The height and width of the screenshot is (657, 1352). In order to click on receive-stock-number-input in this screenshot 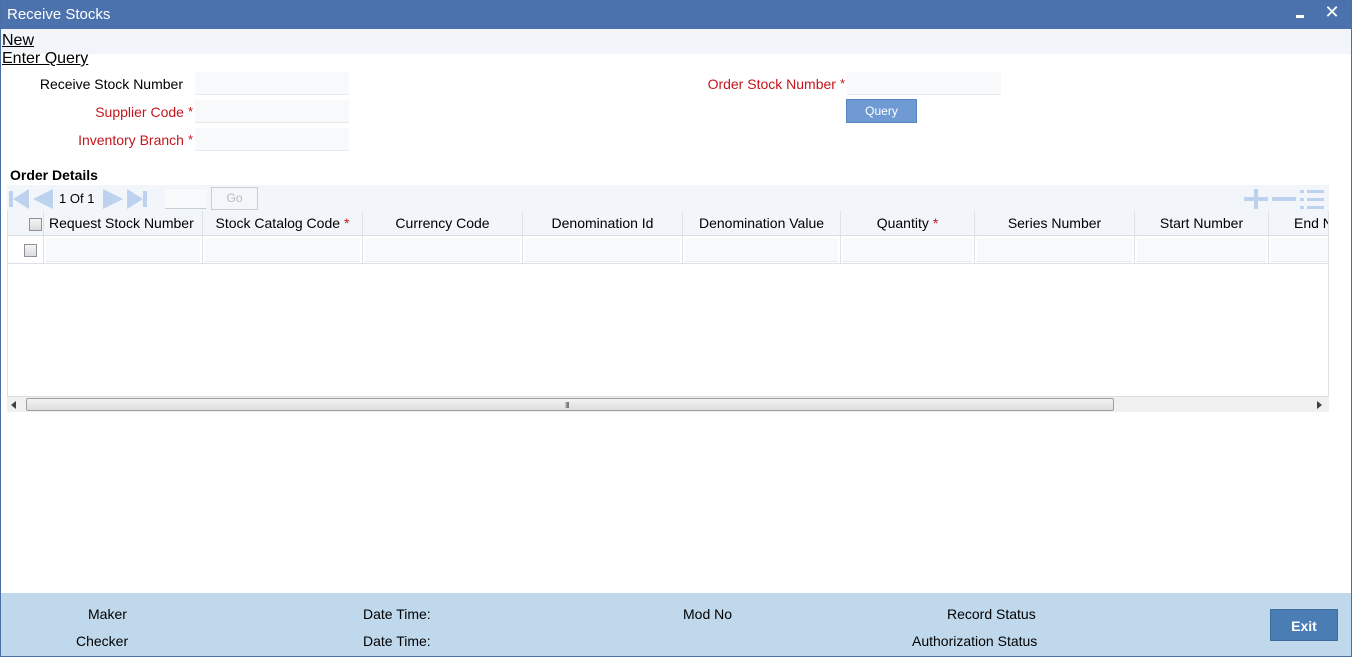, I will do `click(272, 83)`.